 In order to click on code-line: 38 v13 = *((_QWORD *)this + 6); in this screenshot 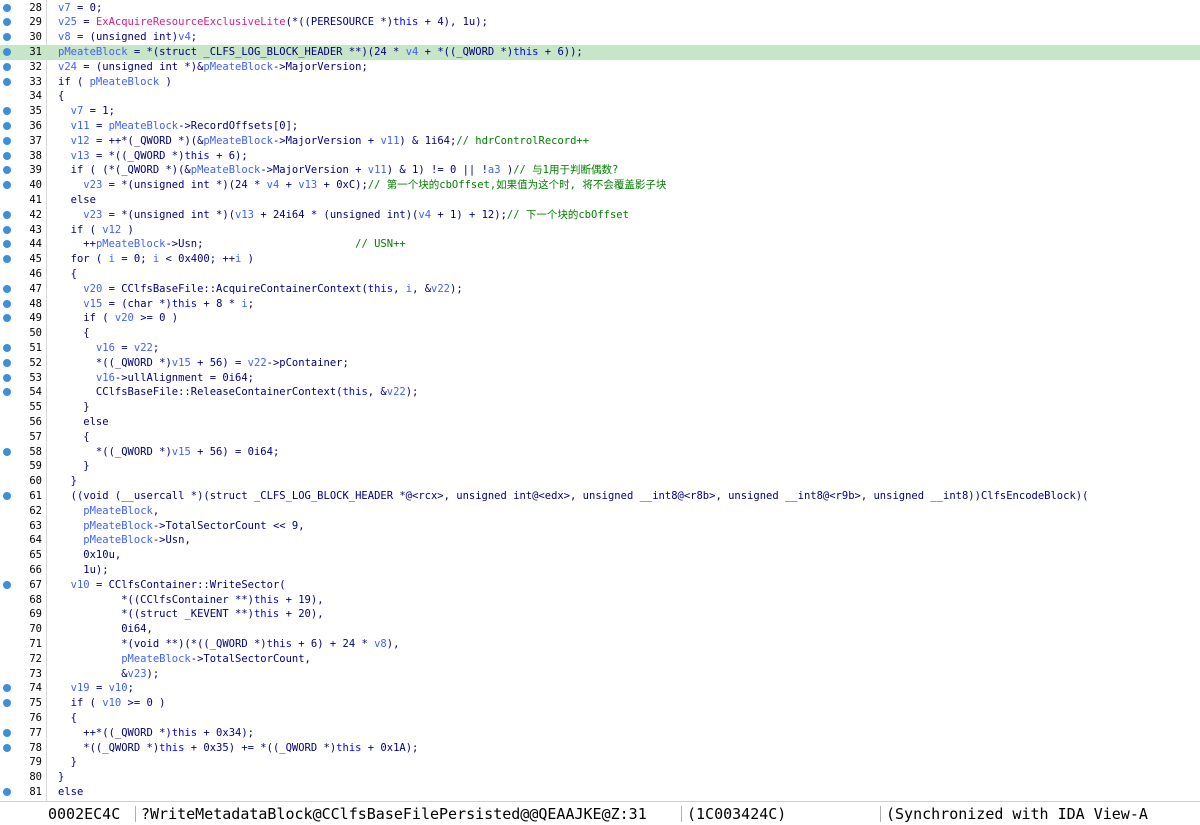, I will do `click(600, 156)`.